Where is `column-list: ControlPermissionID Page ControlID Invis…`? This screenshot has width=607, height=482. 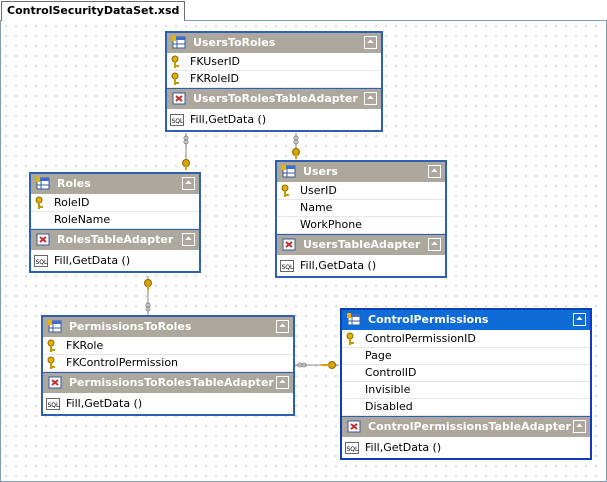
column-list: ControlPermissionID Page ControlID Invis… is located at coordinates (466, 373).